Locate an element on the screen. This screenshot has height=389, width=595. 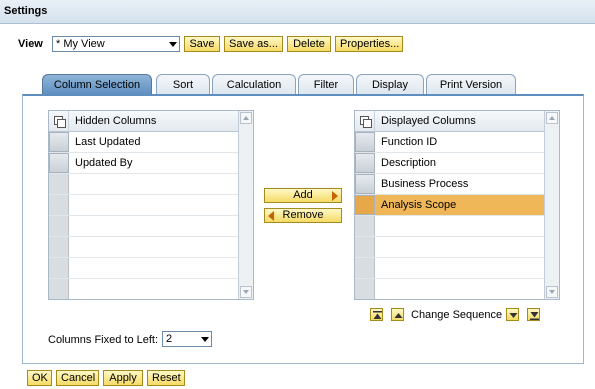
view-select: * My View is located at coordinates (116, 44).